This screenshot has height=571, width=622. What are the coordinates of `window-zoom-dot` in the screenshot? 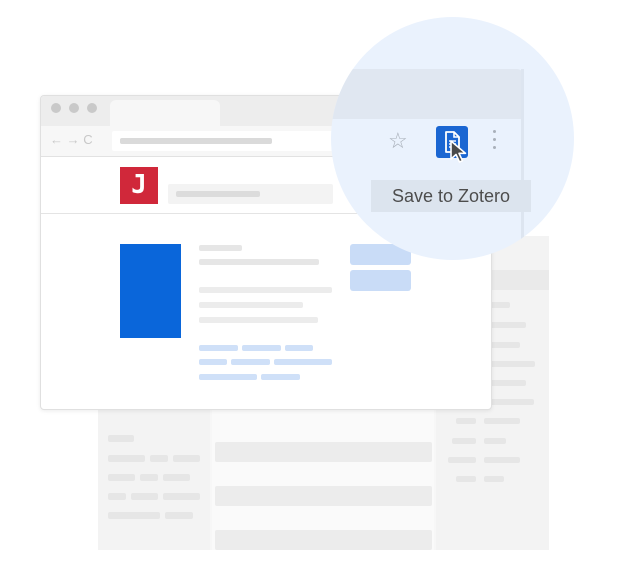 It's located at (92, 108).